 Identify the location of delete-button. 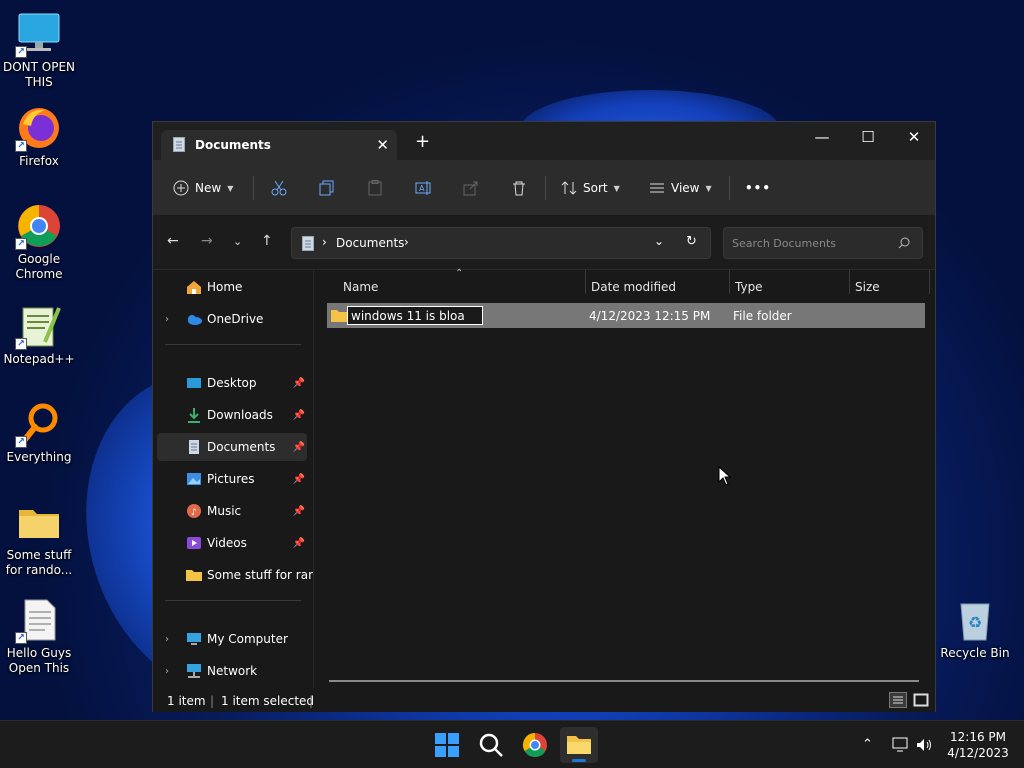
(519, 188).